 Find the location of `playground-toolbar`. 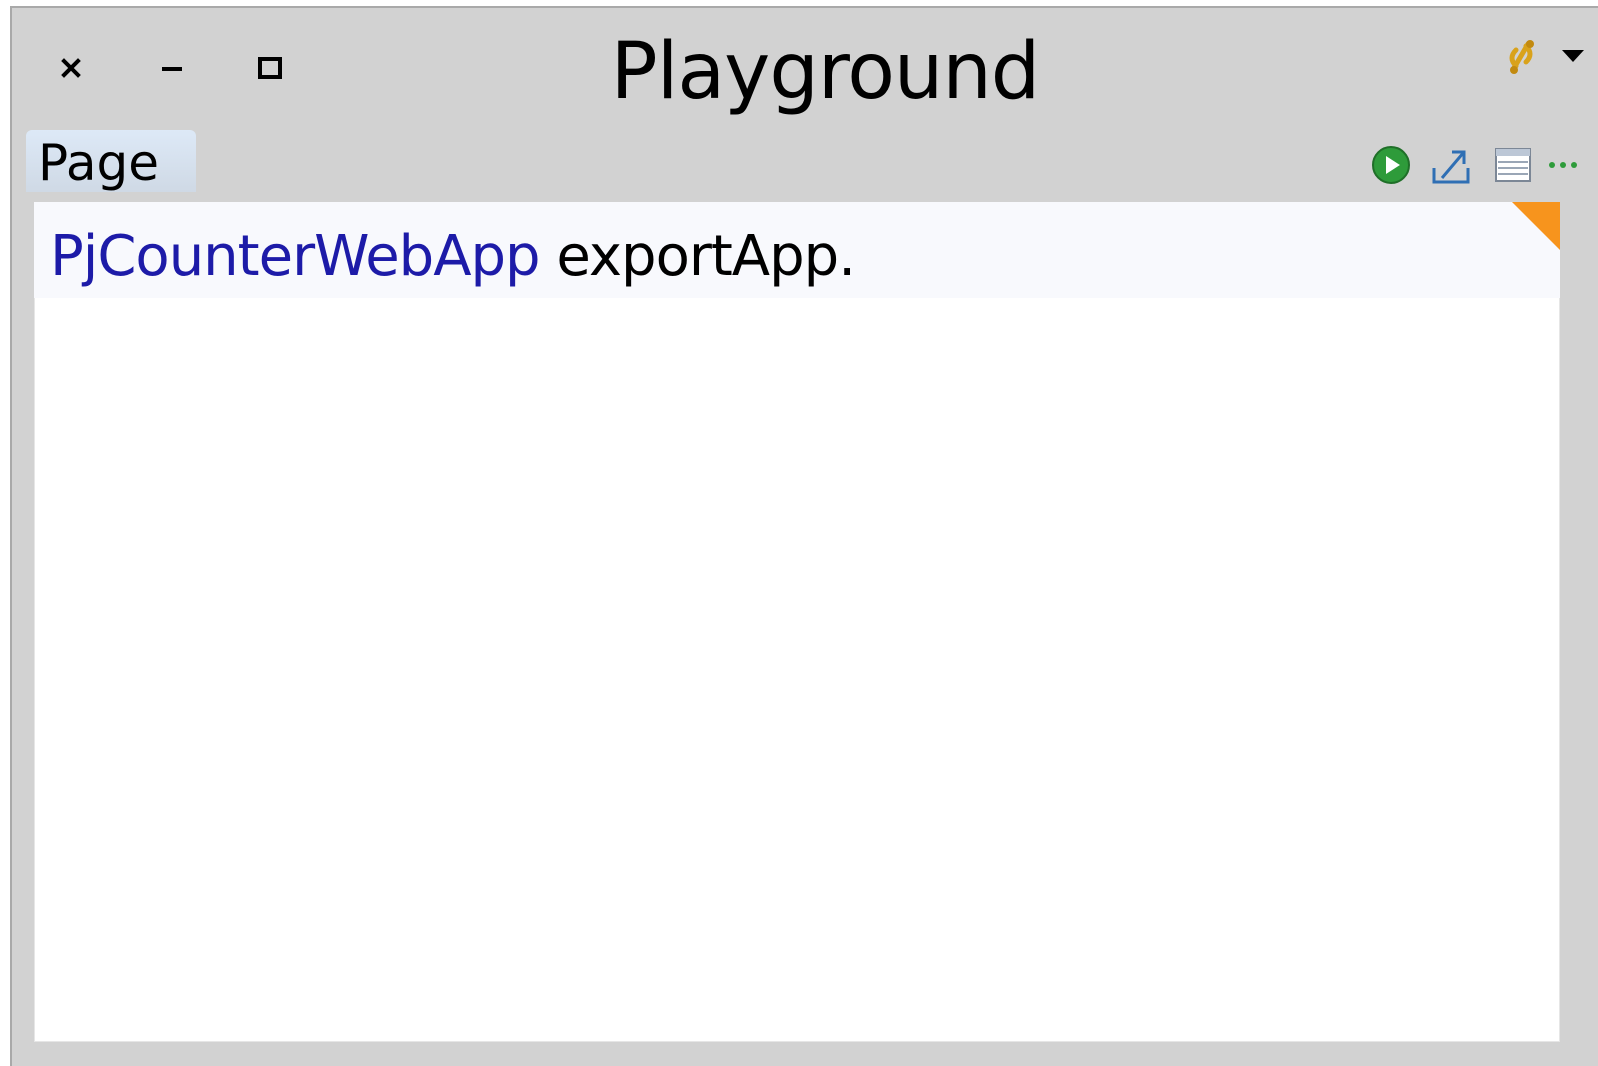

playground-toolbar is located at coordinates (1478, 165).